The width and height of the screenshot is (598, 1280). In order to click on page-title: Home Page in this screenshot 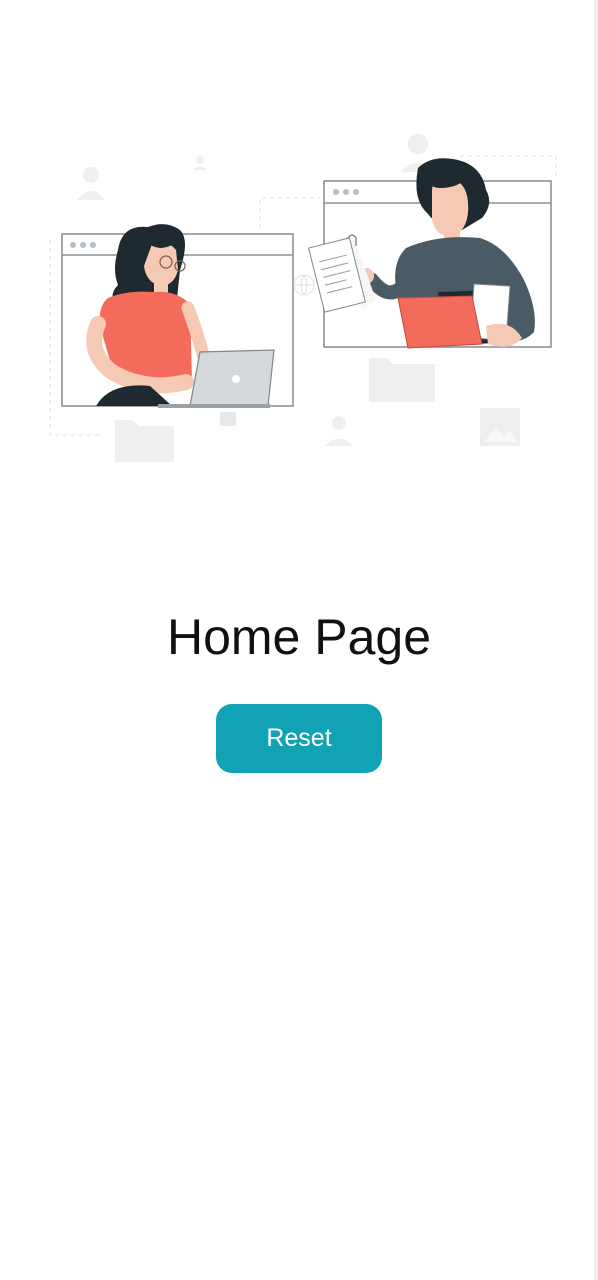, I will do `click(299, 637)`.